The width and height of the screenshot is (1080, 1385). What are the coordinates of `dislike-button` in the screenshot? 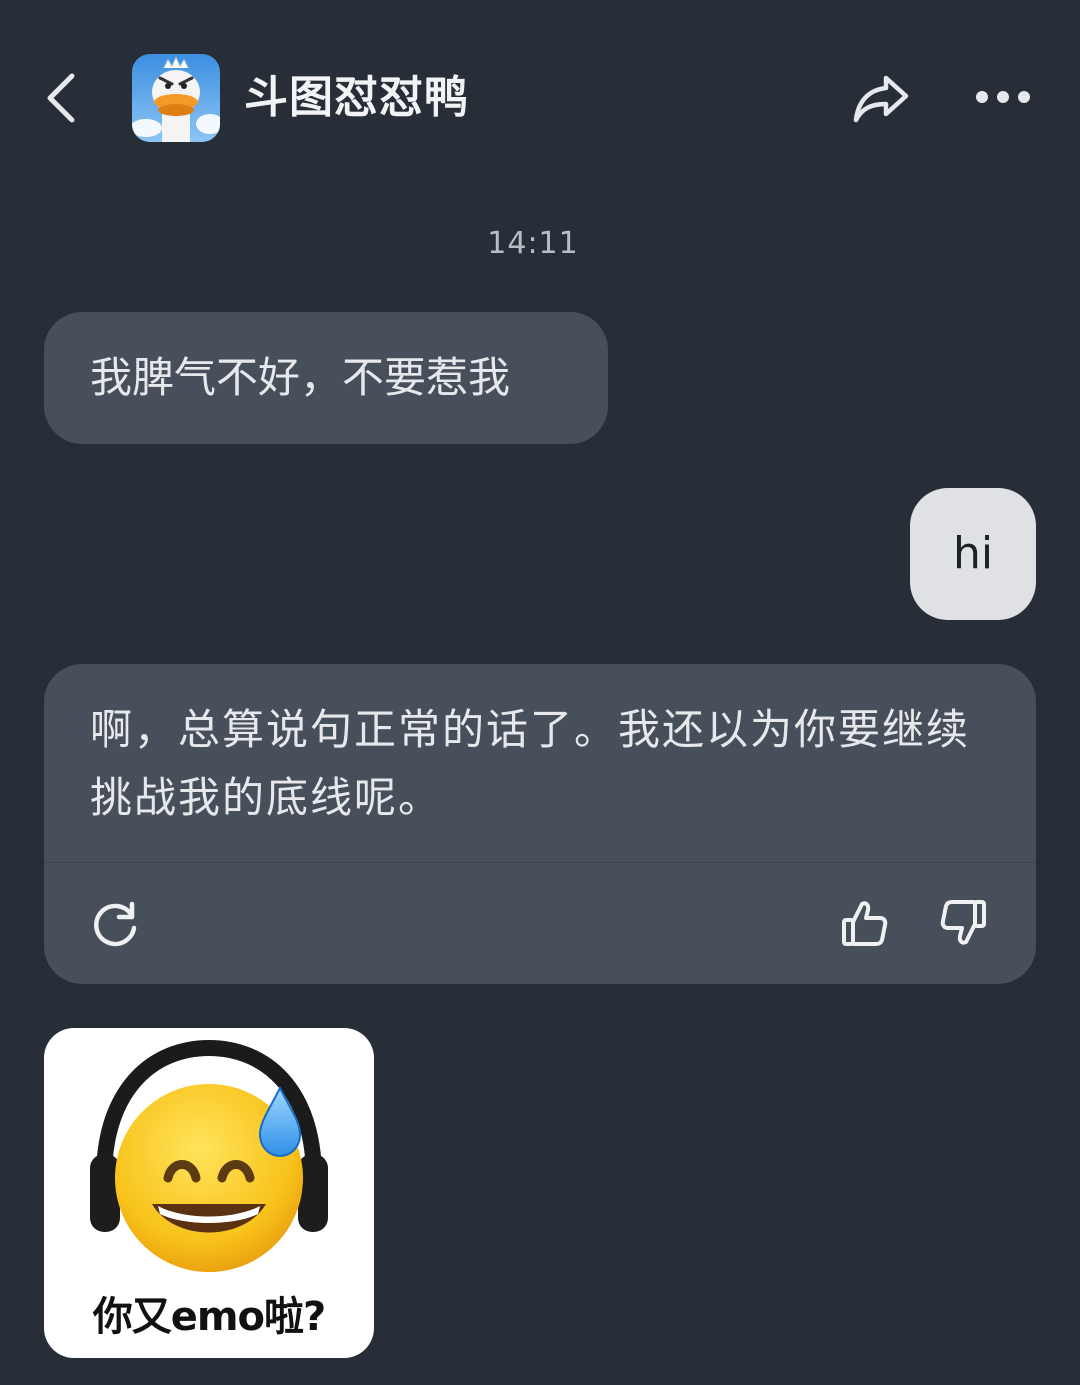 It's located at (964, 923).